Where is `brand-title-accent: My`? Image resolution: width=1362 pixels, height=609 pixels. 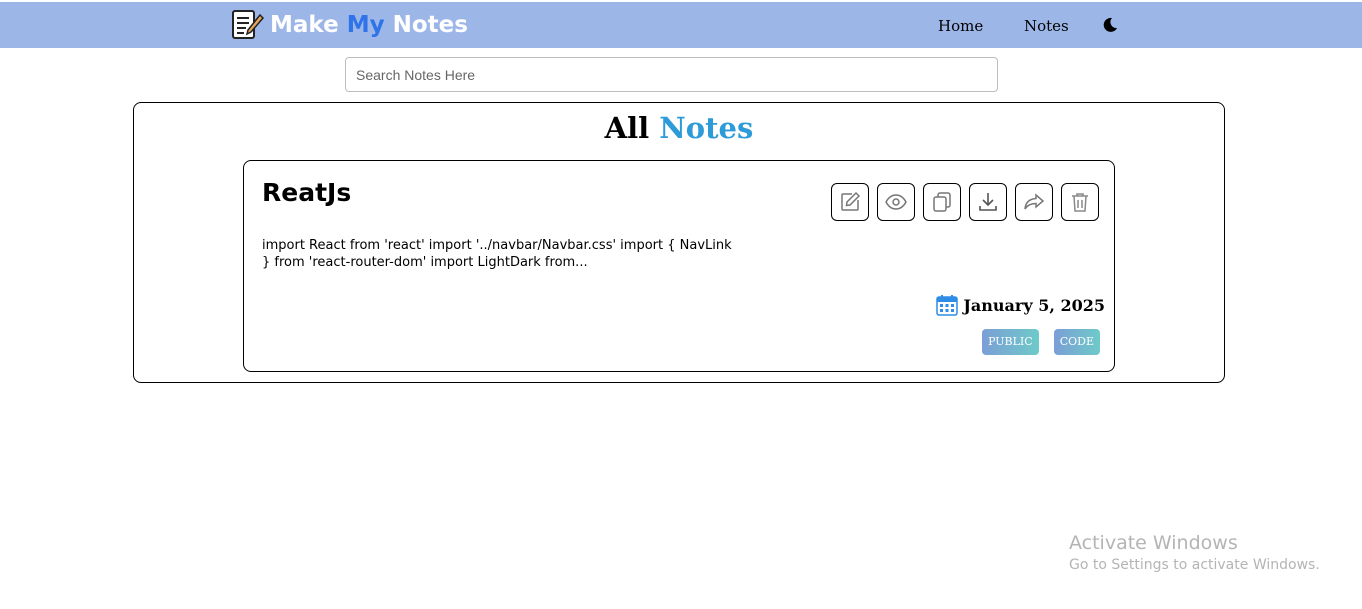 brand-title-accent: My is located at coordinates (365, 25).